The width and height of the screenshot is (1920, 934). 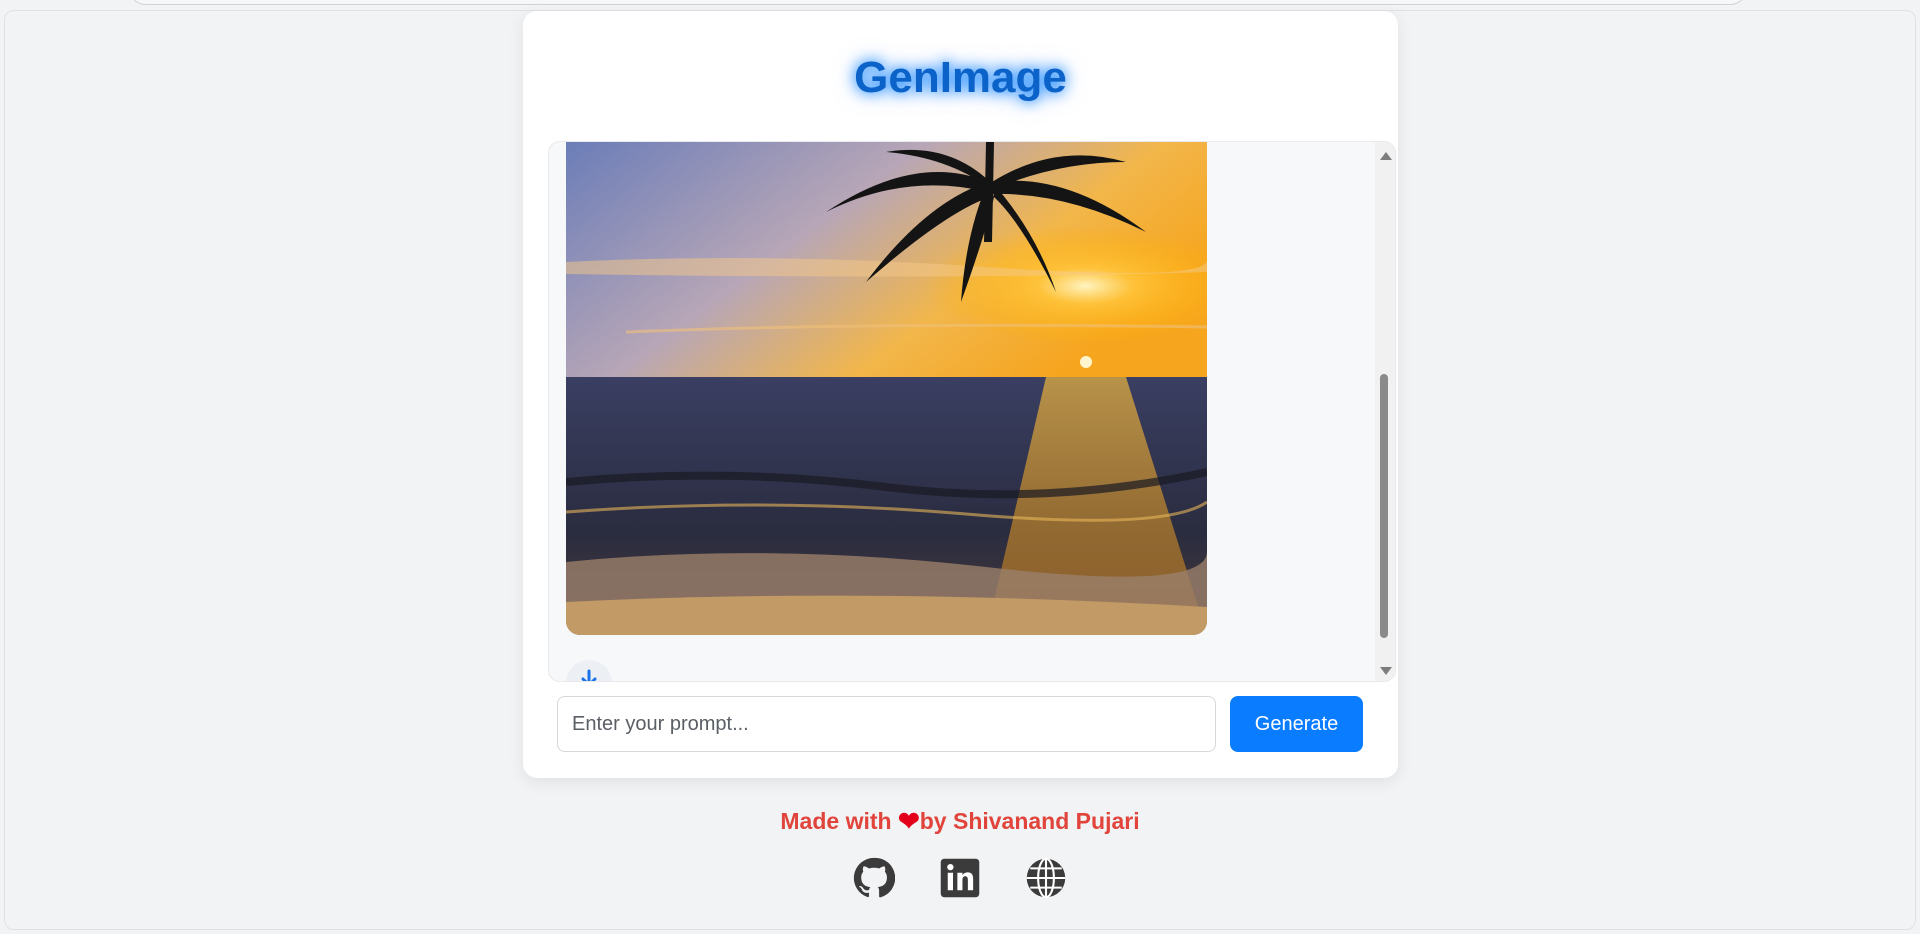 I want to click on chat-scrollbar, so click(x=1385, y=411).